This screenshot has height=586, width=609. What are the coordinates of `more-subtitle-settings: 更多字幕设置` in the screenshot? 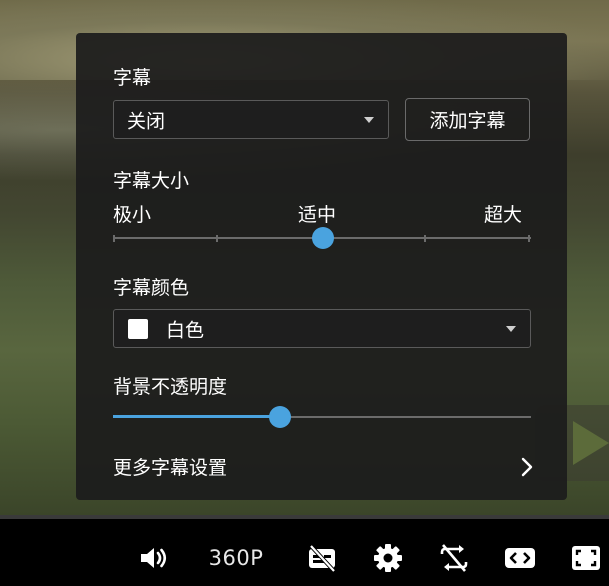 It's located at (323, 467).